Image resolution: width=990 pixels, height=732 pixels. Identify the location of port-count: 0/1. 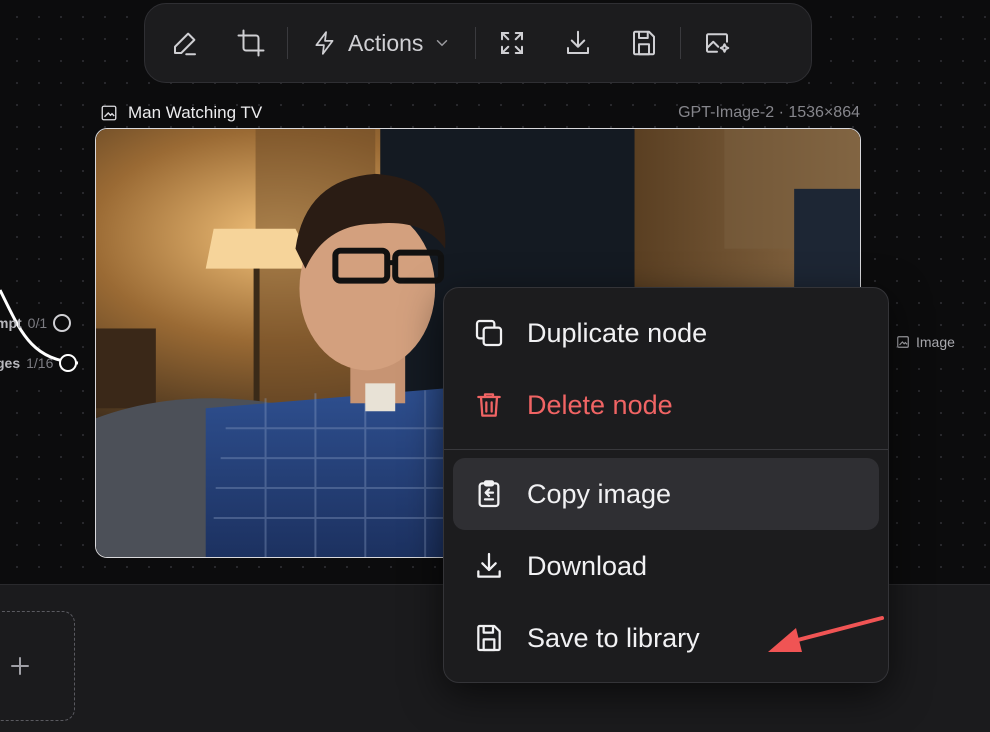
(37, 323).